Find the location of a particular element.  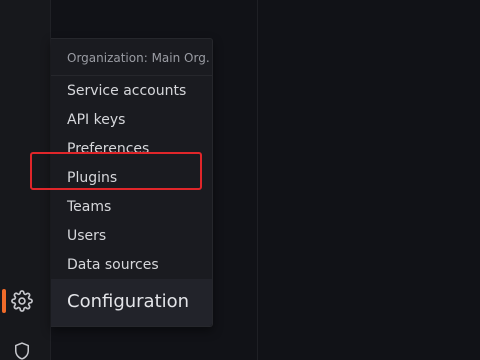

menu-item-api-keys: API keys is located at coordinates (96, 120).